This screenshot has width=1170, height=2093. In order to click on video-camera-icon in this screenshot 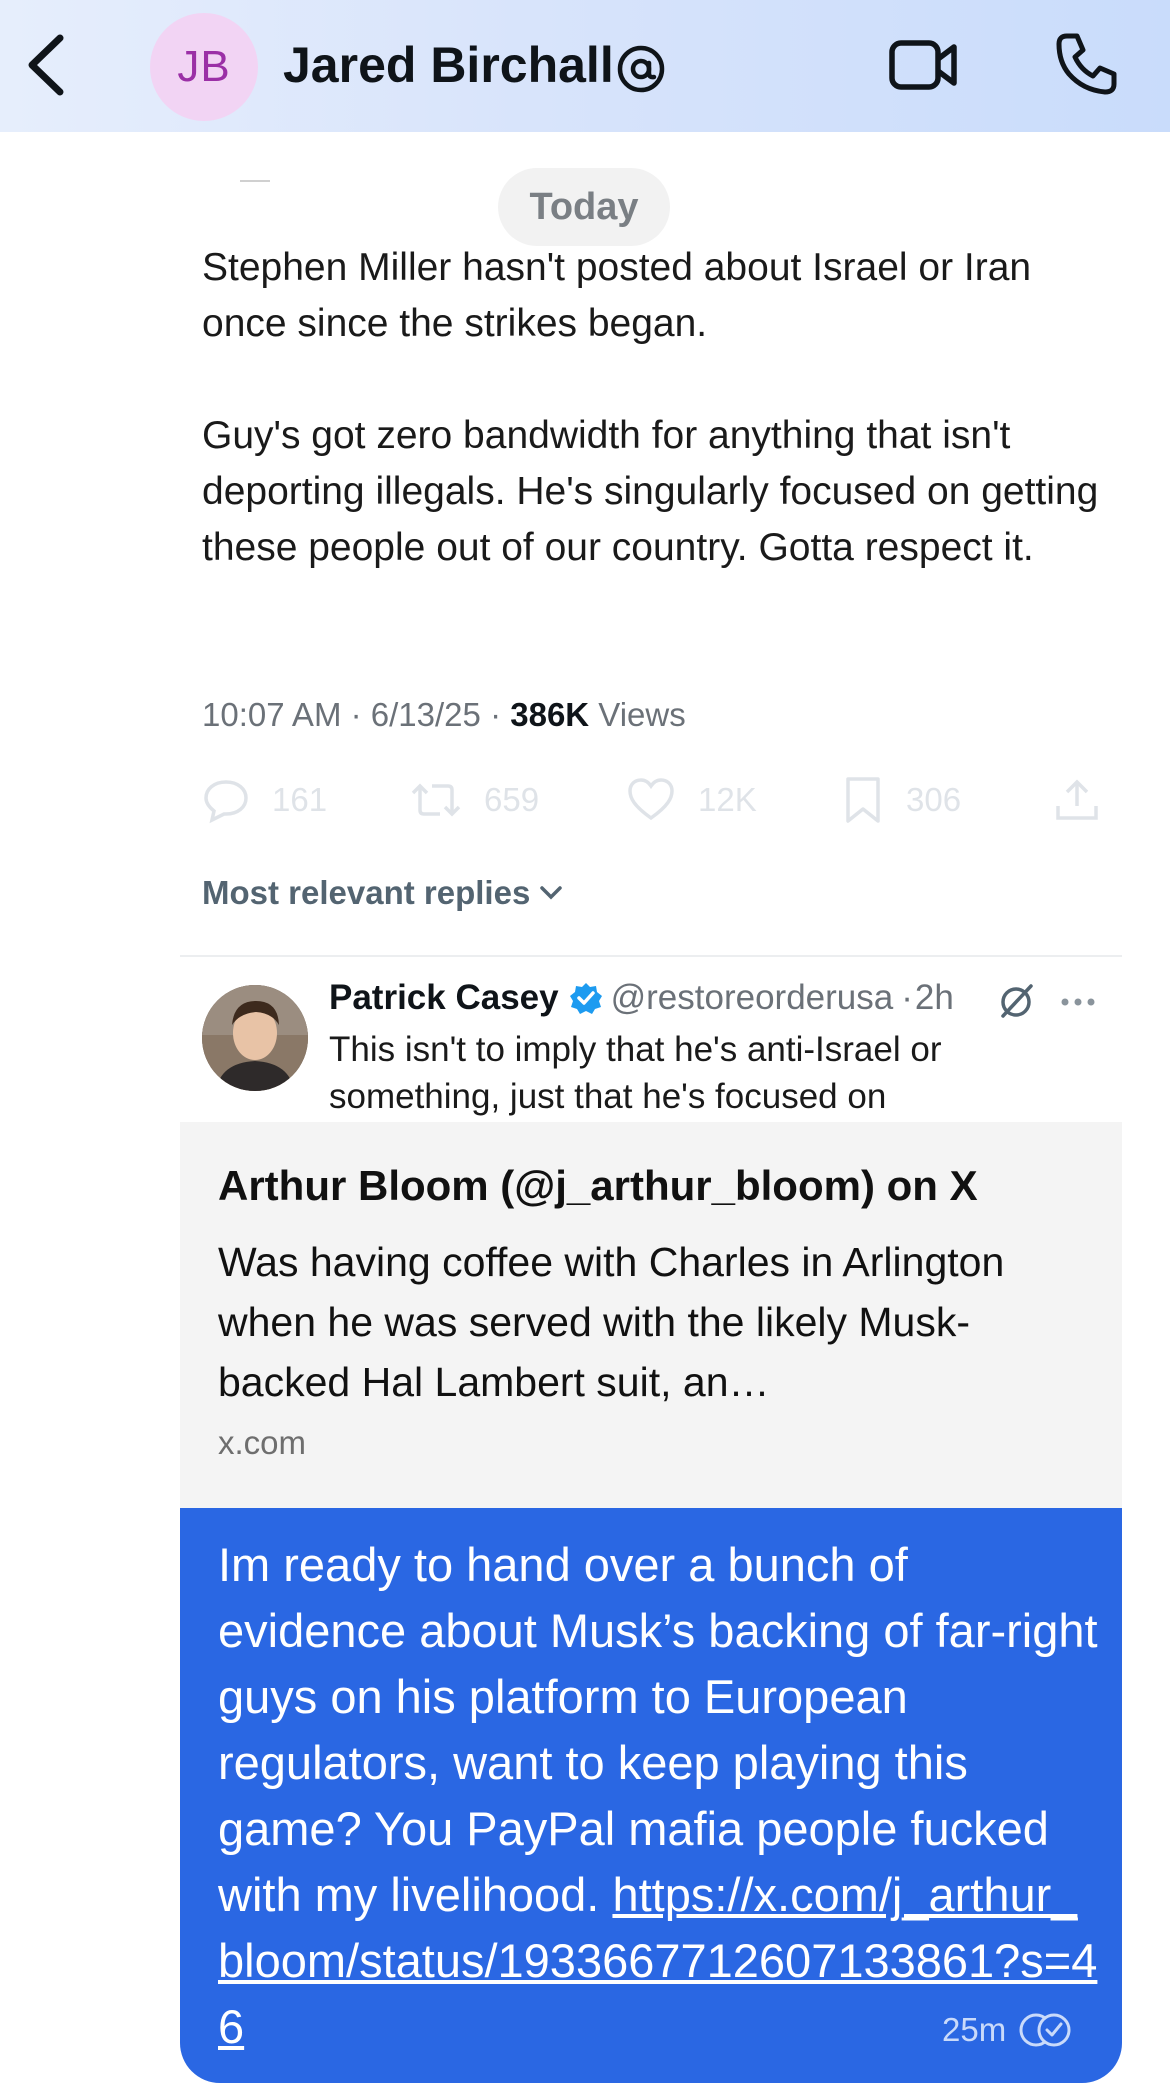, I will do `click(923, 65)`.